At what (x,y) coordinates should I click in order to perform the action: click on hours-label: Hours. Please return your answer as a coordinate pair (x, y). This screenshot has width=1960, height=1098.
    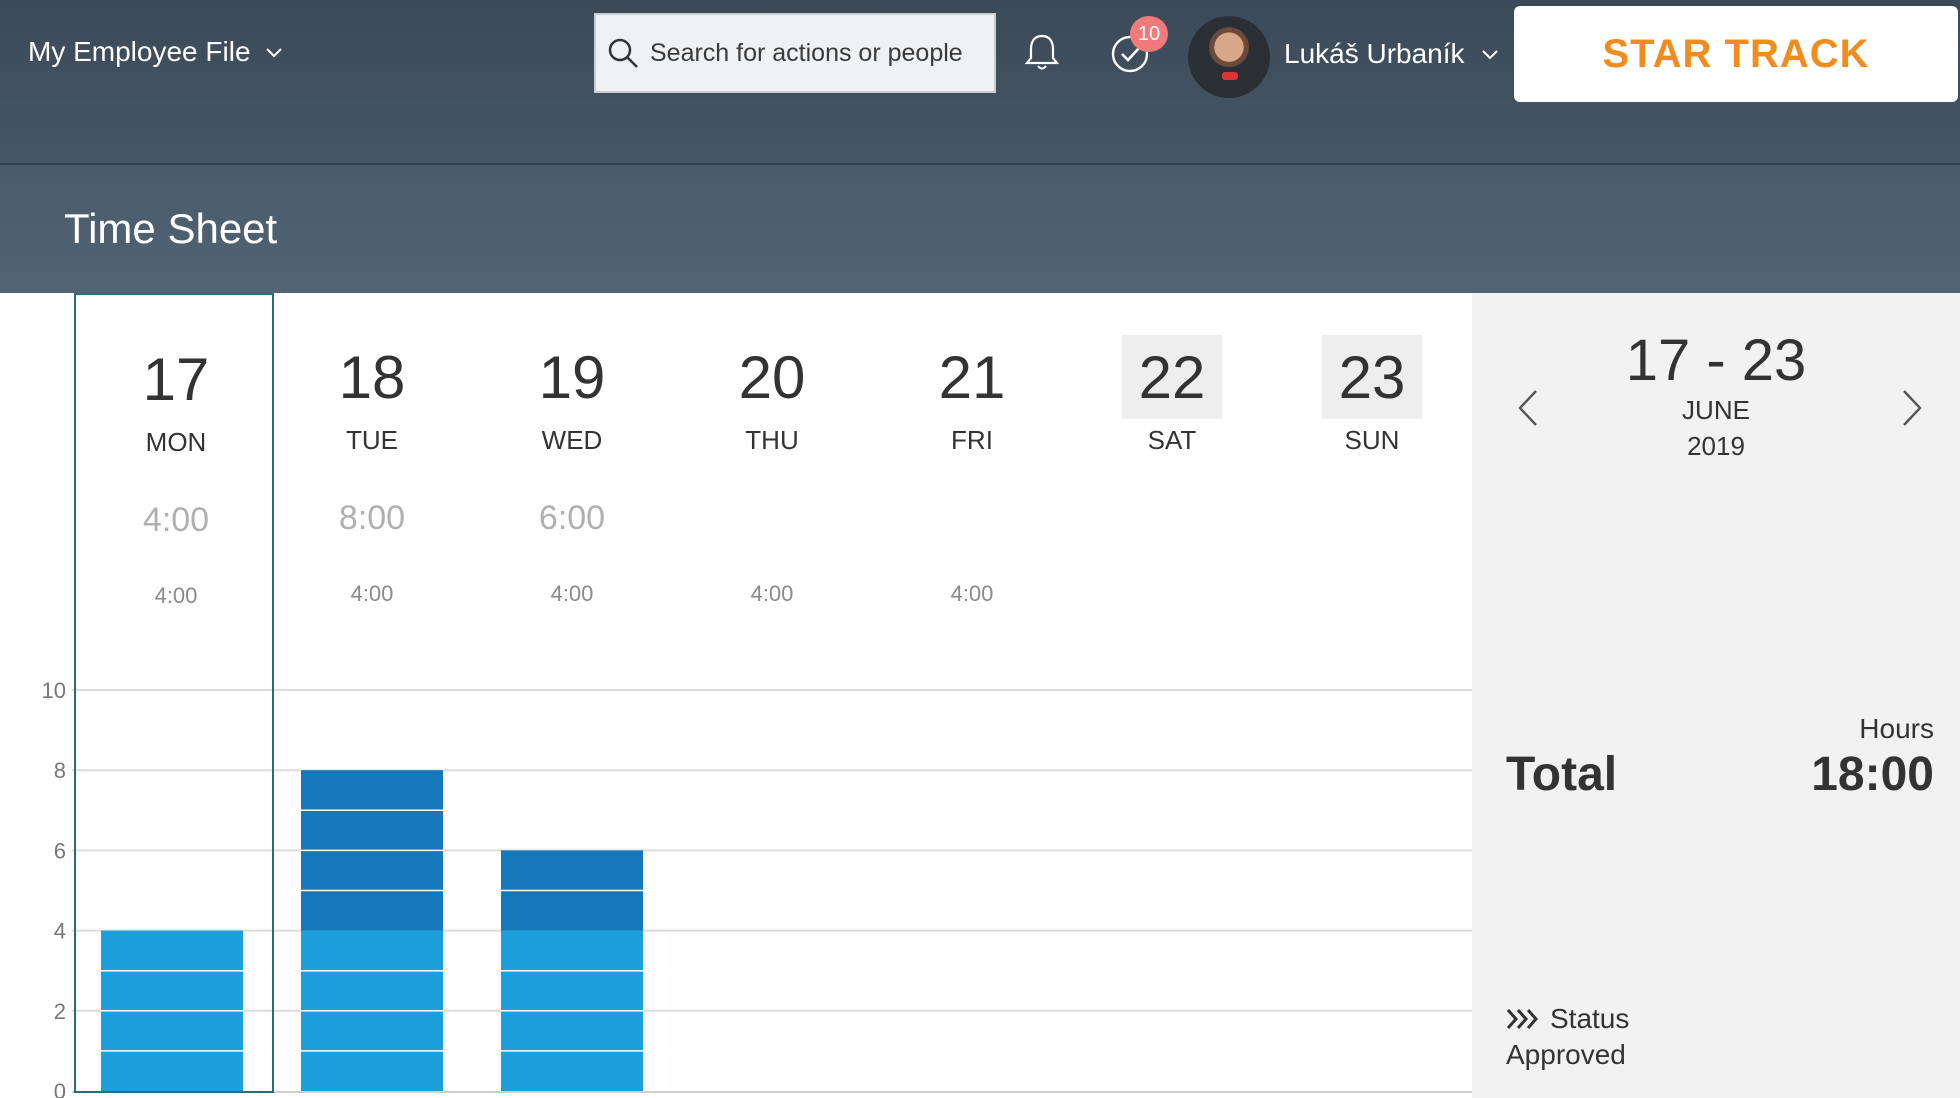
    Looking at the image, I should click on (1896, 728).